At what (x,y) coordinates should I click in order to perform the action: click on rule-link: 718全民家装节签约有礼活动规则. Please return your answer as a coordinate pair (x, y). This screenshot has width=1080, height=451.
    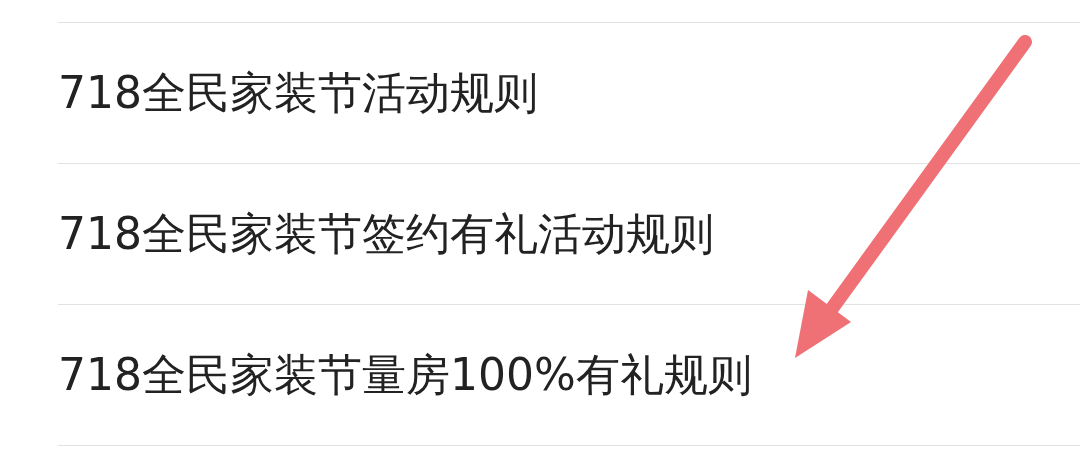
    Looking at the image, I should click on (386, 234).